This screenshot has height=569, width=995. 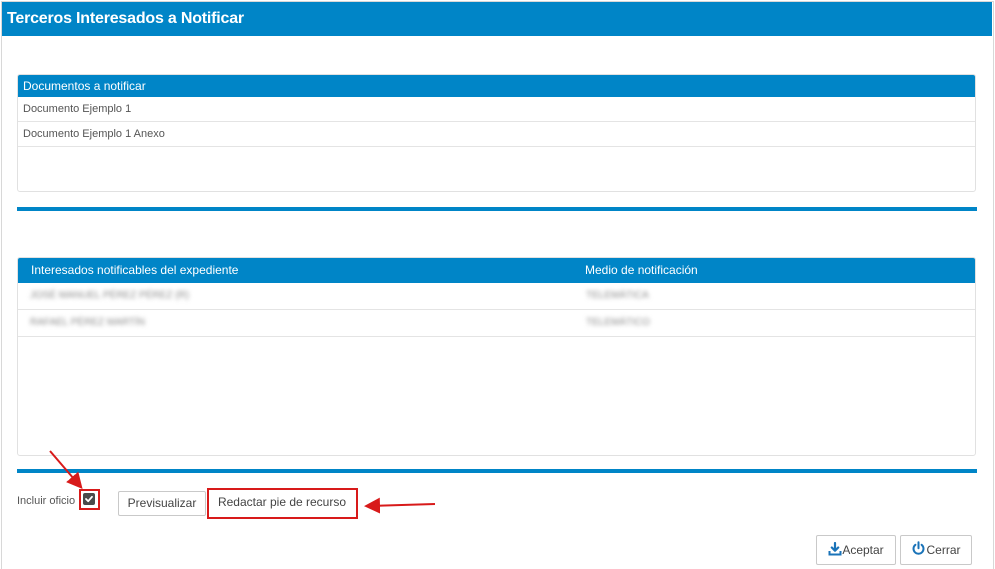 I want to click on arrow-to-checkbox, so click(x=66, y=470).